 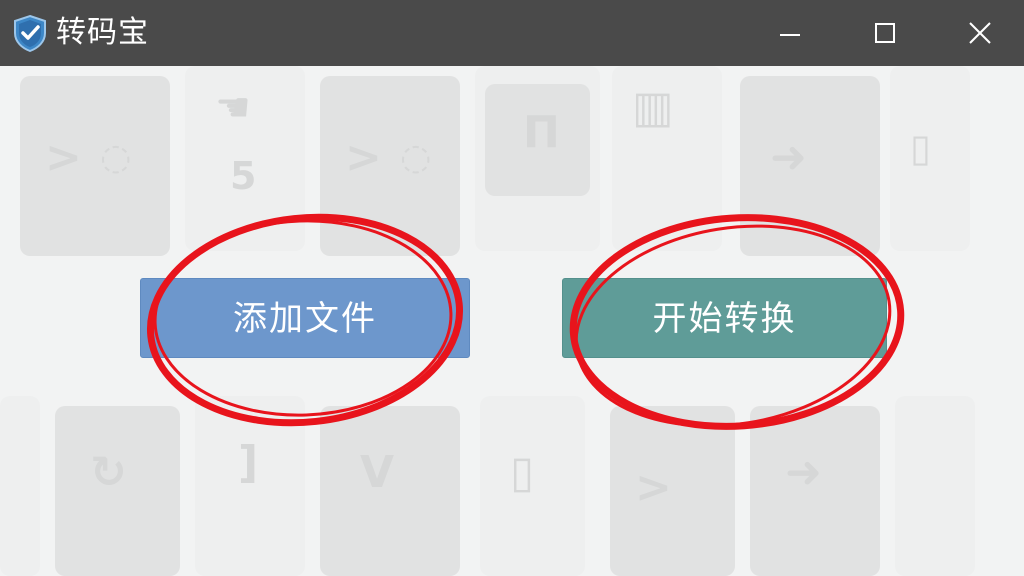 I want to click on shield-check-icon, so click(x=30, y=33).